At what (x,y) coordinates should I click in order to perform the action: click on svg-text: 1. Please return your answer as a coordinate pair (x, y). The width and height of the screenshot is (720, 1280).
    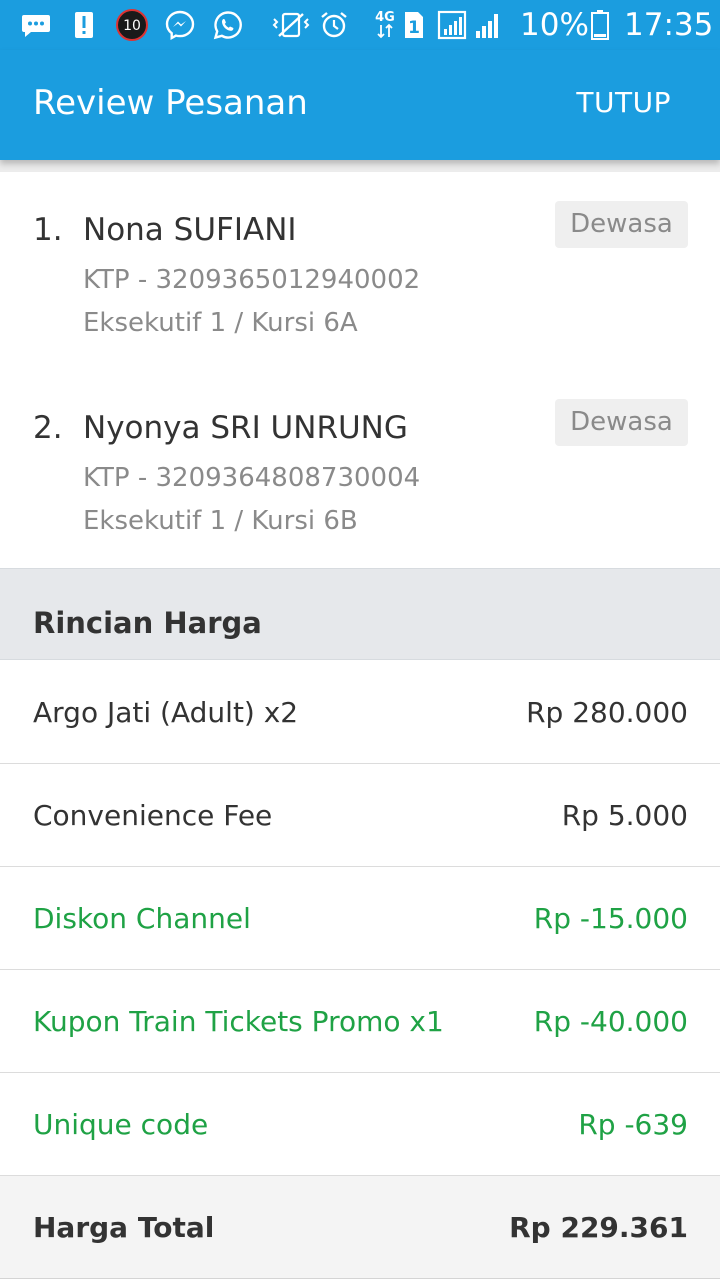
    Looking at the image, I should click on (414, 28).